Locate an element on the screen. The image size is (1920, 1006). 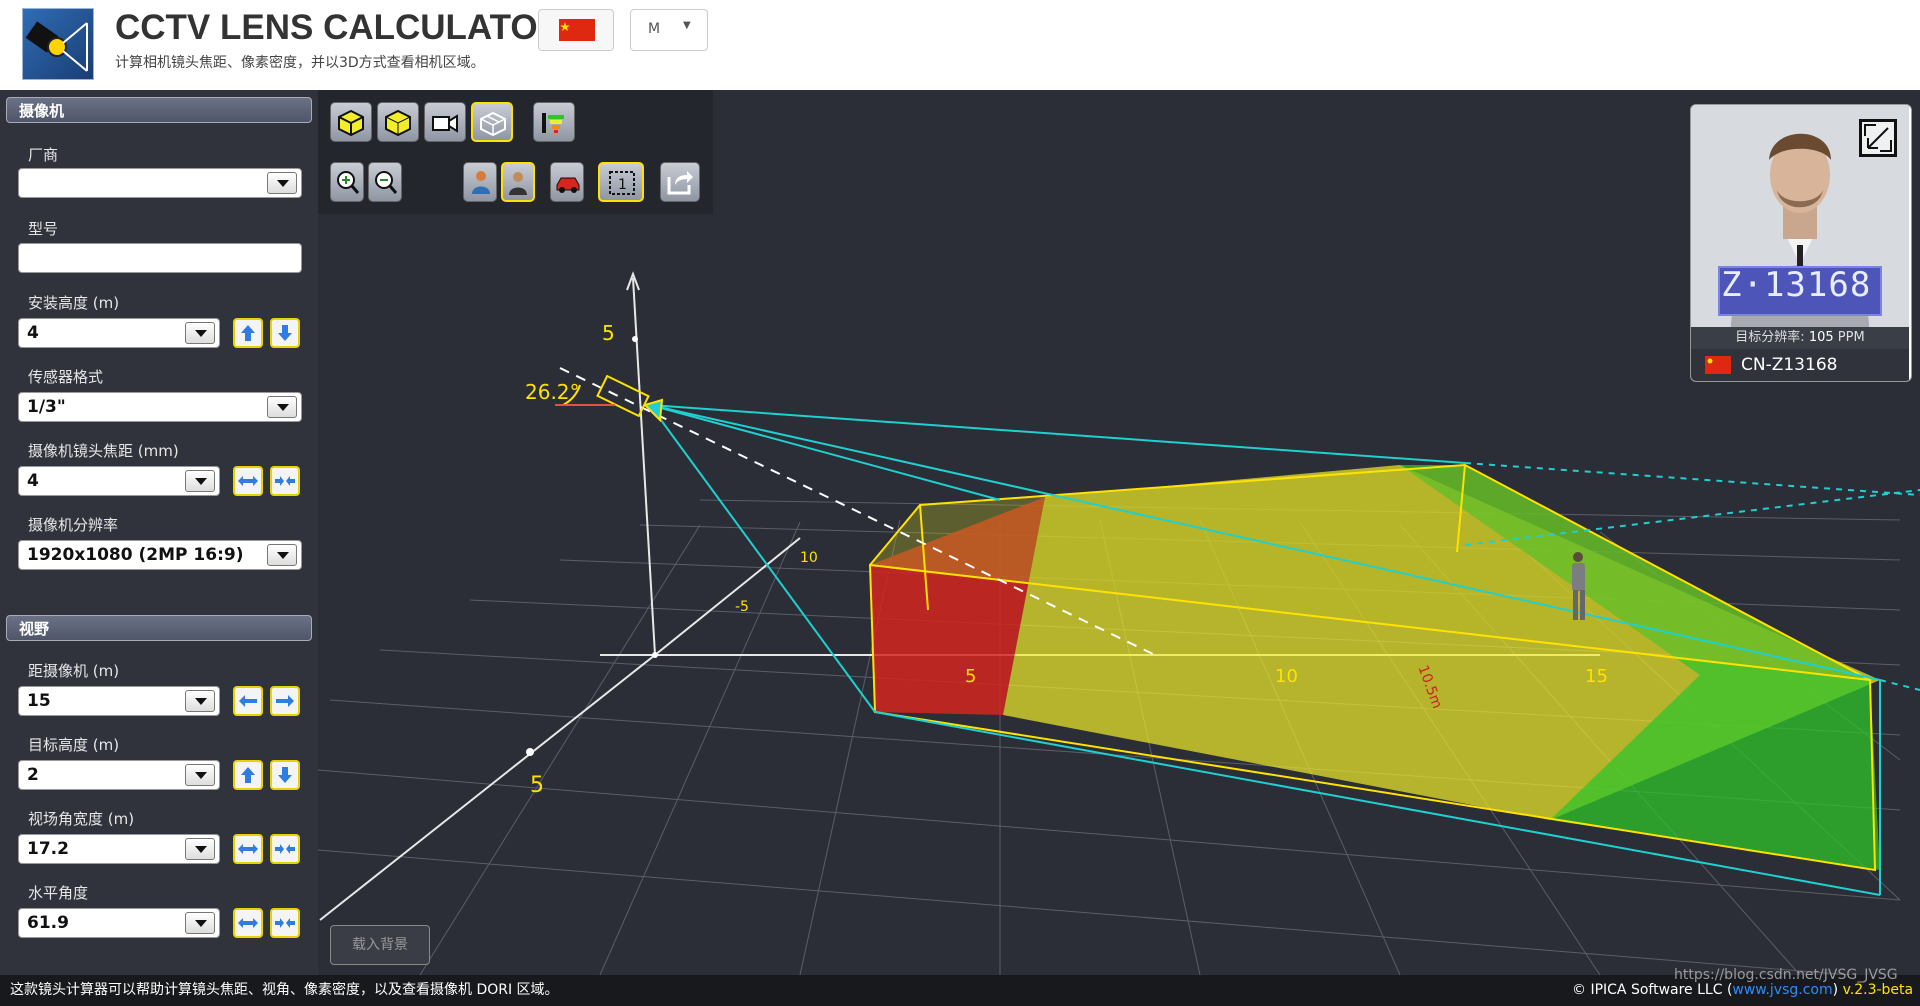
person-face-icon is located at coordinates (518, 183).